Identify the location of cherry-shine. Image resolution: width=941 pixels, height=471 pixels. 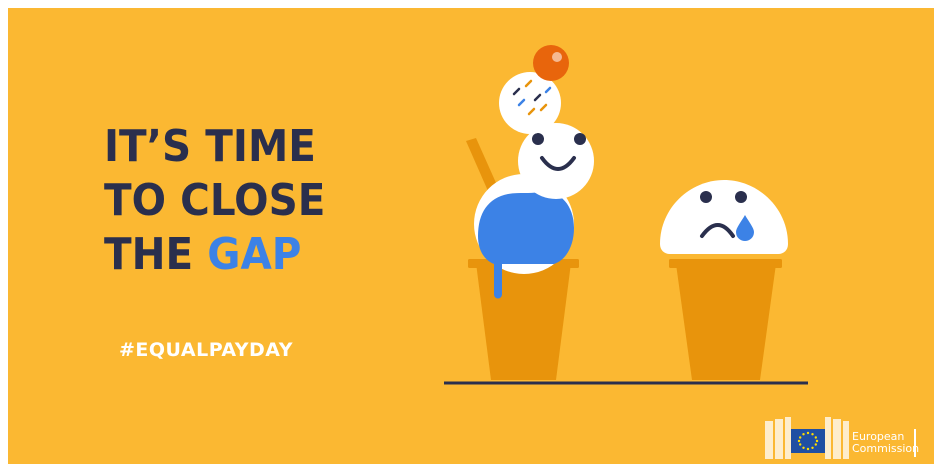
(557, 57).